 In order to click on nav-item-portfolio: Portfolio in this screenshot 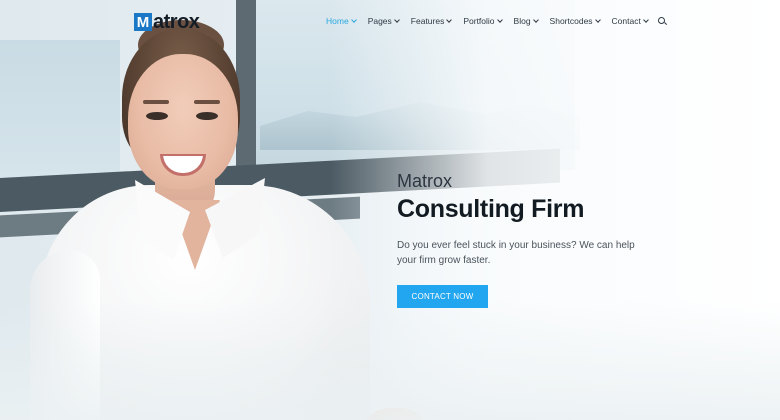, I will do `click(483, 21)`.